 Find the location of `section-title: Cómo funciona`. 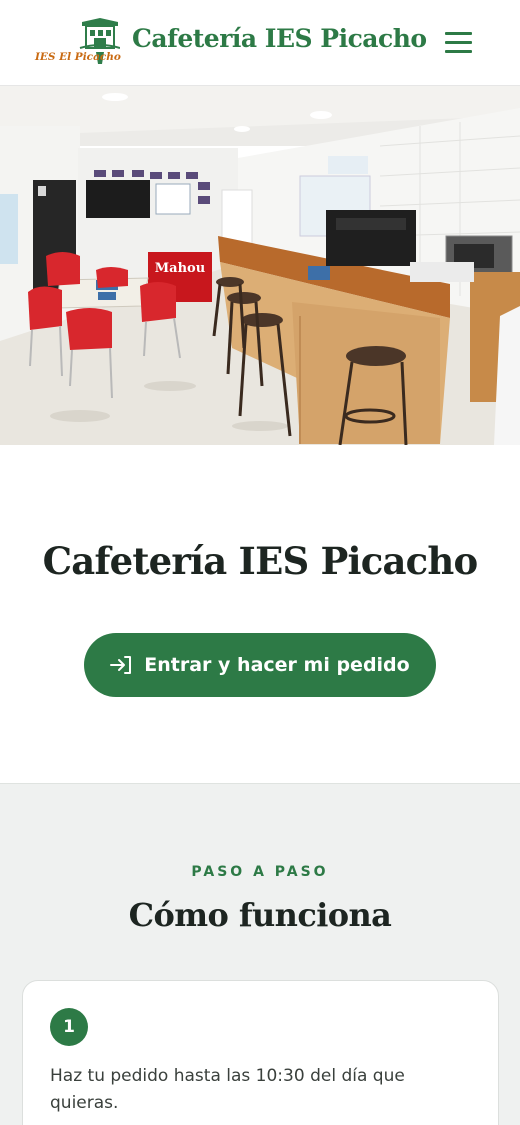

section-title: Cómo funciona is located at coordinates (260, 915).